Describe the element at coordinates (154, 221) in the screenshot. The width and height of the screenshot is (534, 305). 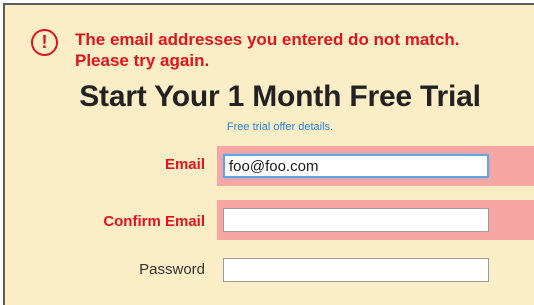
I see `confirm-email-label: Confirm Email` at that location.